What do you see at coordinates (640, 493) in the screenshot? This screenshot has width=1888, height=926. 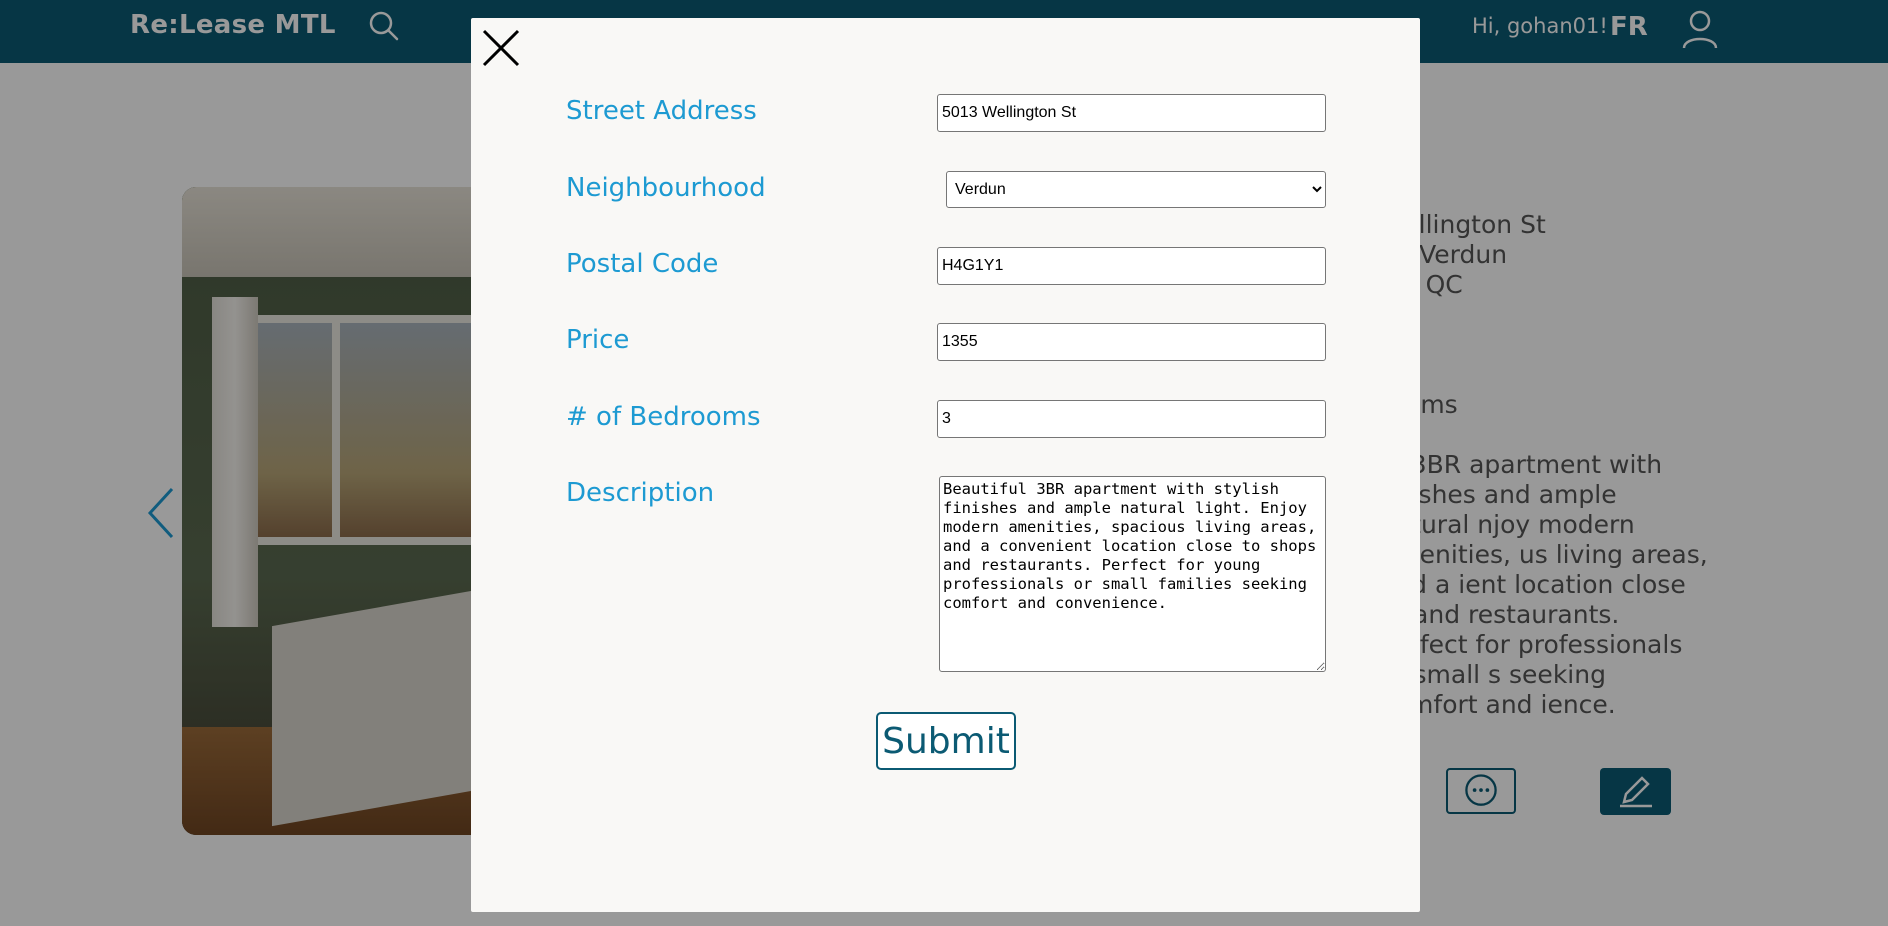 I see `description-label: Description` at bounding box center [640, 493].